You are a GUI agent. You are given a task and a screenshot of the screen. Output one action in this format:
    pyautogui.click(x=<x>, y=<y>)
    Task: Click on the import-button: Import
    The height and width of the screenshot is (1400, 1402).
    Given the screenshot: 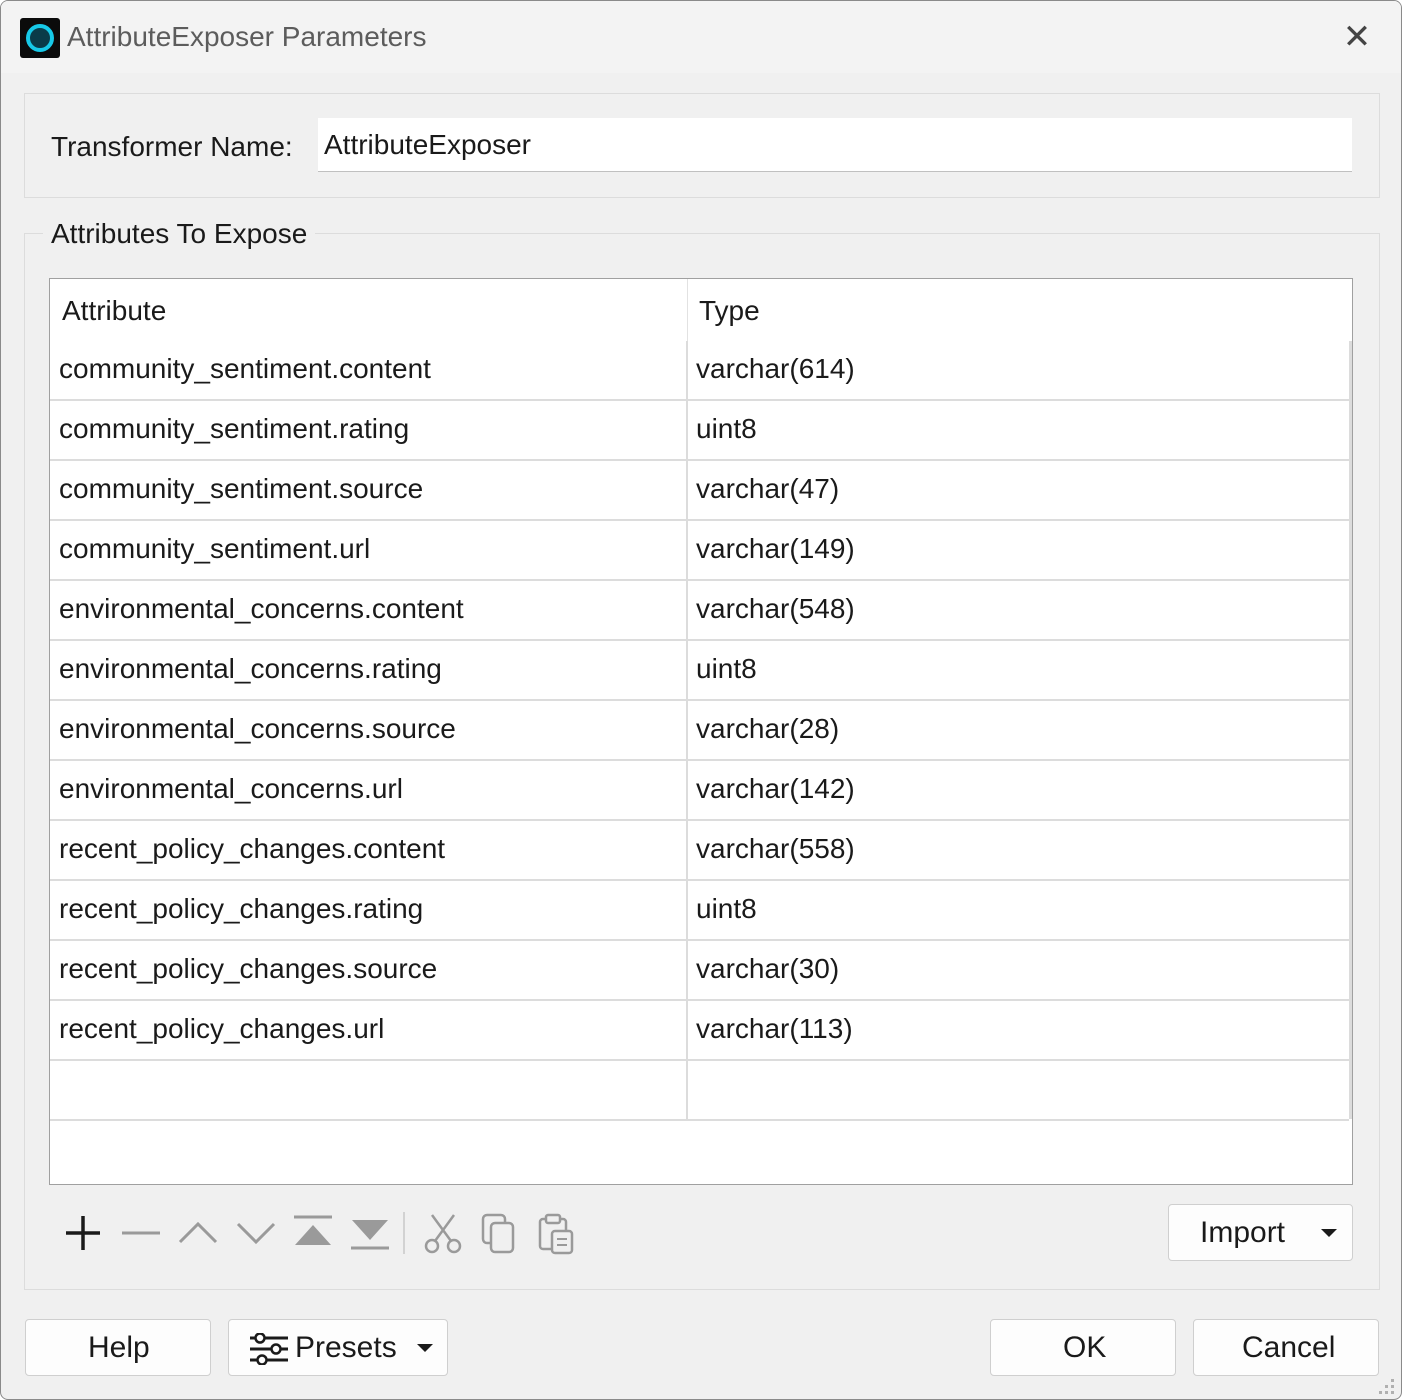 What is the action you would take?
    pyautogui.click(x=1260, y=1232)
    